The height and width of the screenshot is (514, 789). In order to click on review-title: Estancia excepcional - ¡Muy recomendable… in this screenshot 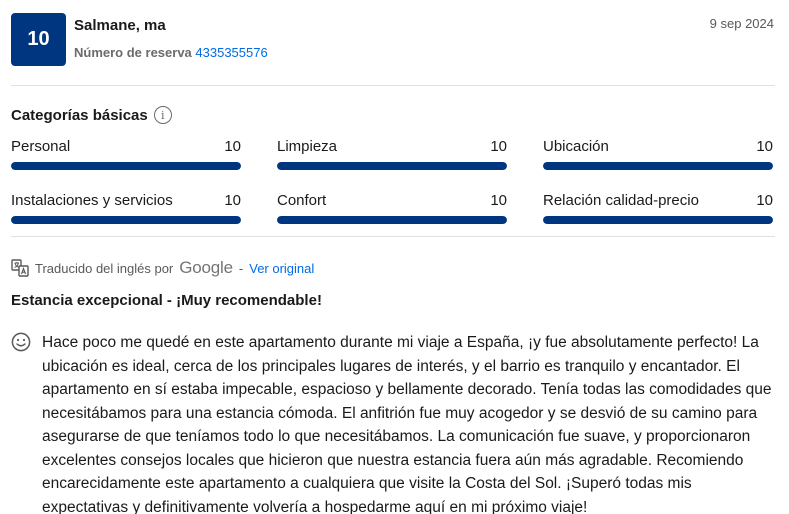, I will do `click(166, 300)`.